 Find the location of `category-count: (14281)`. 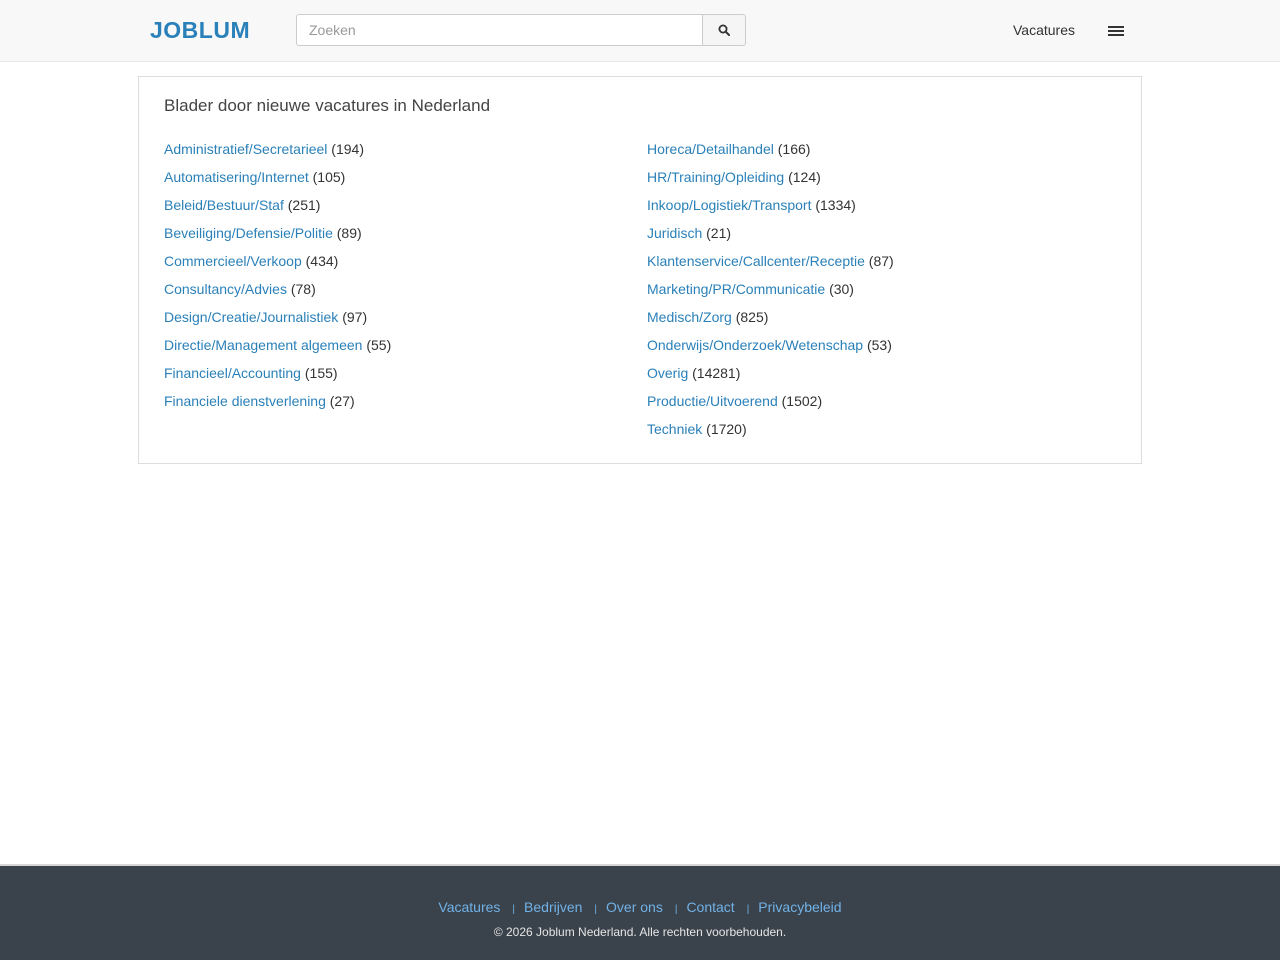

category-count: (14281) is located at coordinates (716, 373).